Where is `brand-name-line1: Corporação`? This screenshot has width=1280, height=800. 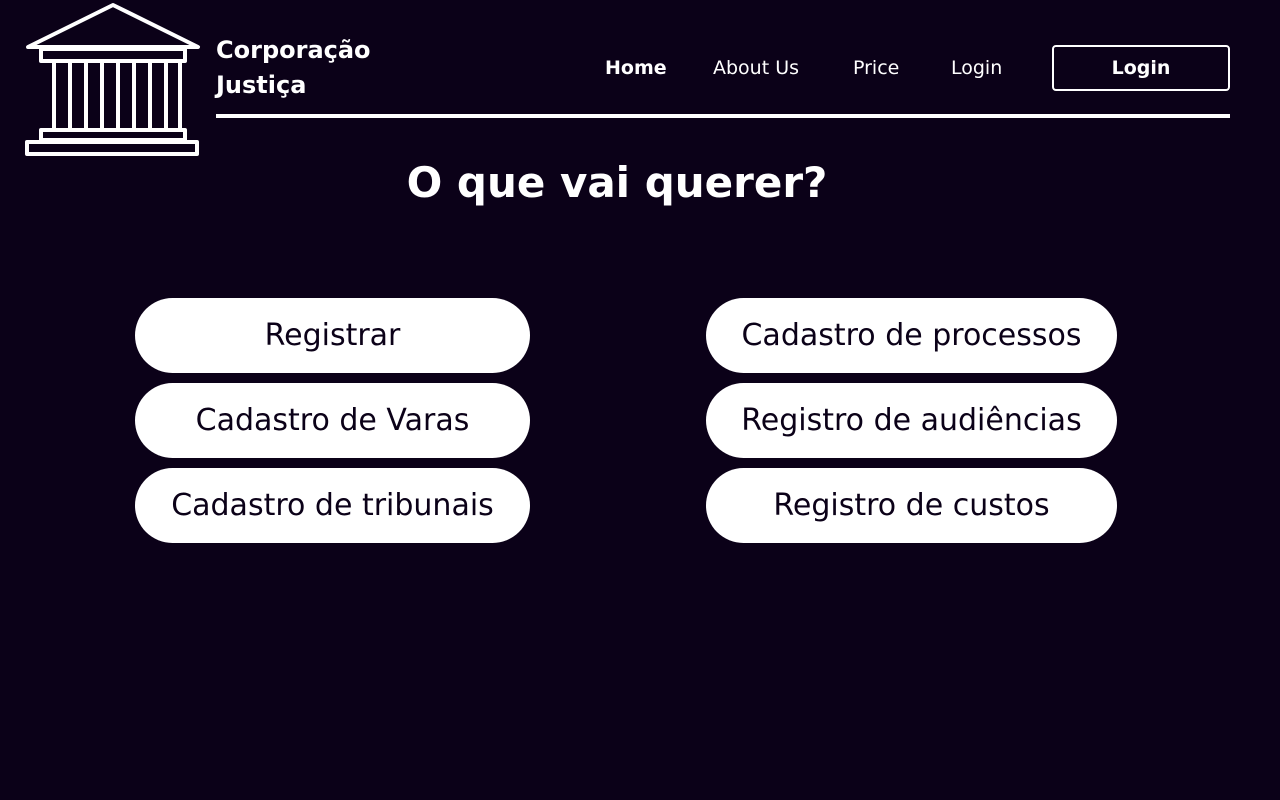 brand-name-line1: Corporação is located at coordinates (293, 50).